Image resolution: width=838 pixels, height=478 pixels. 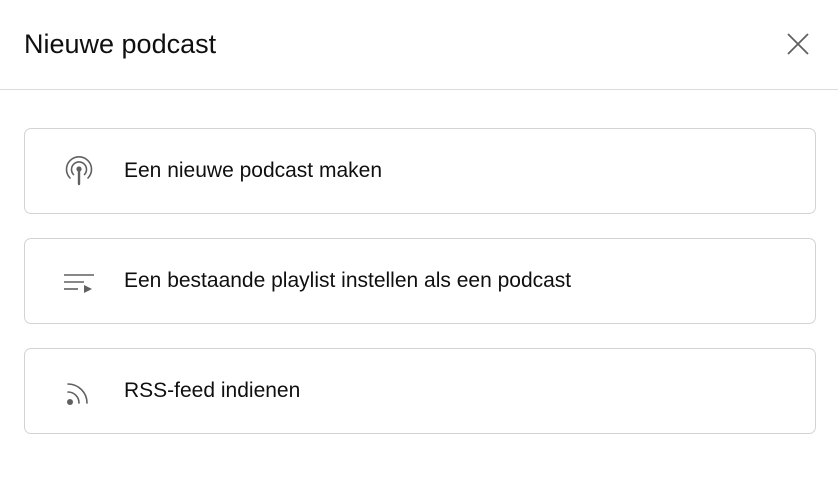 I want to click on close-button, so click(x=798, y=44).